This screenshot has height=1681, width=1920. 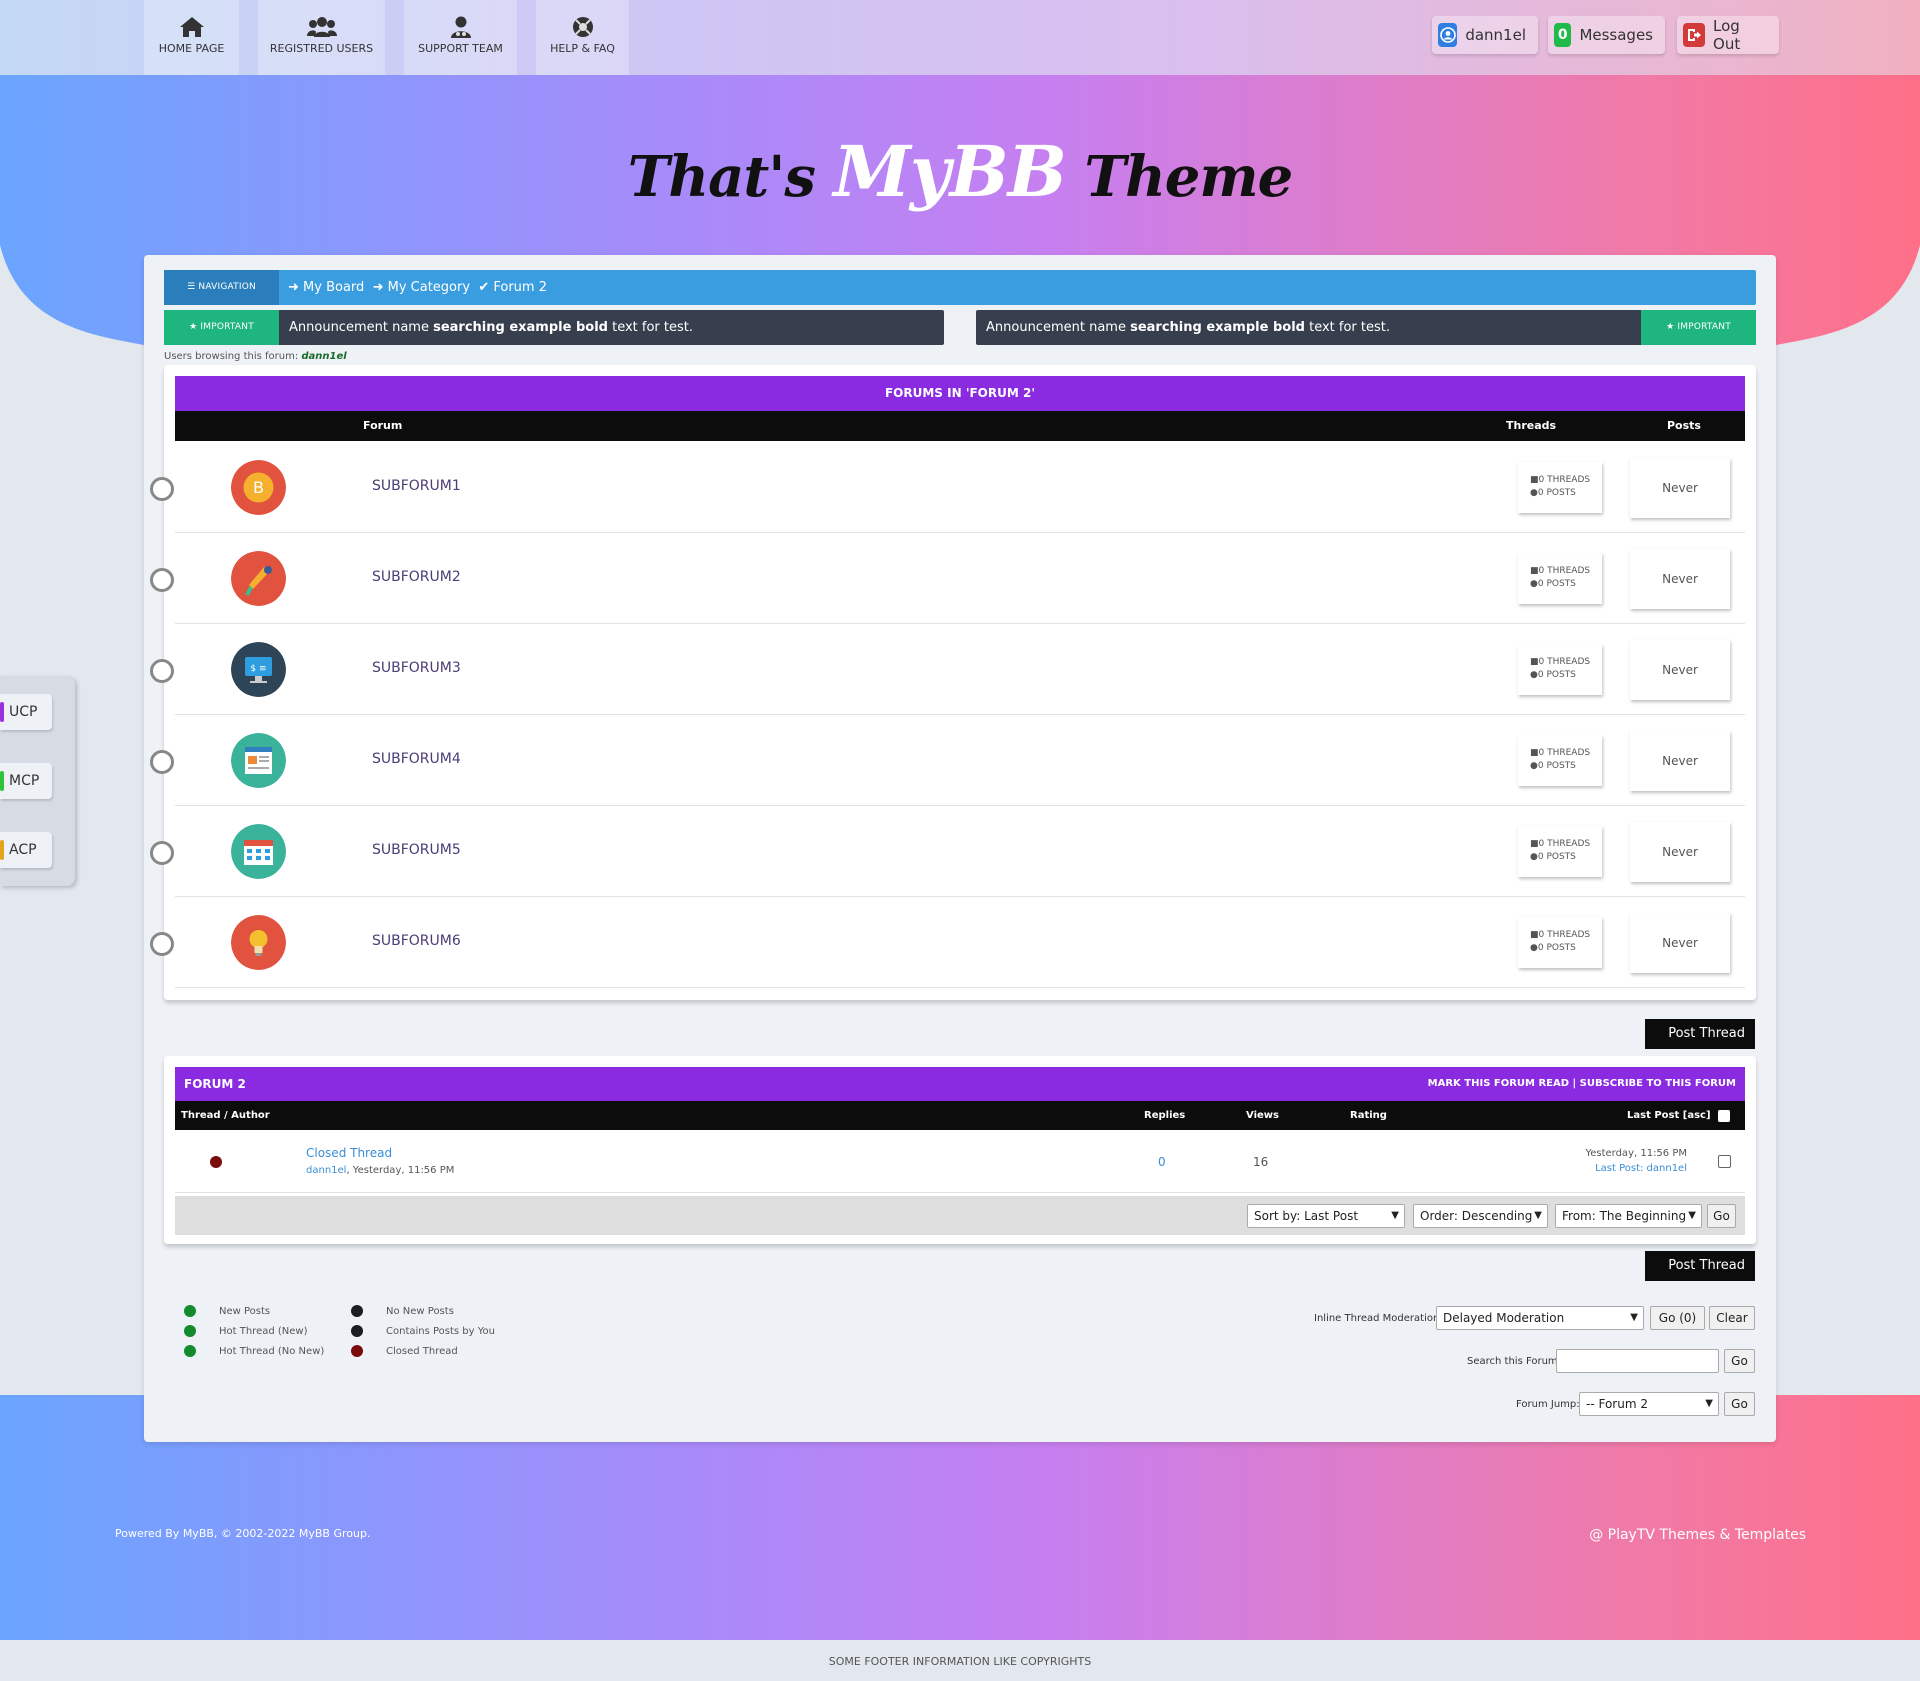 I want to click on sort-by-value: Sort by: Last Post, so click(x=1306, y=1216).